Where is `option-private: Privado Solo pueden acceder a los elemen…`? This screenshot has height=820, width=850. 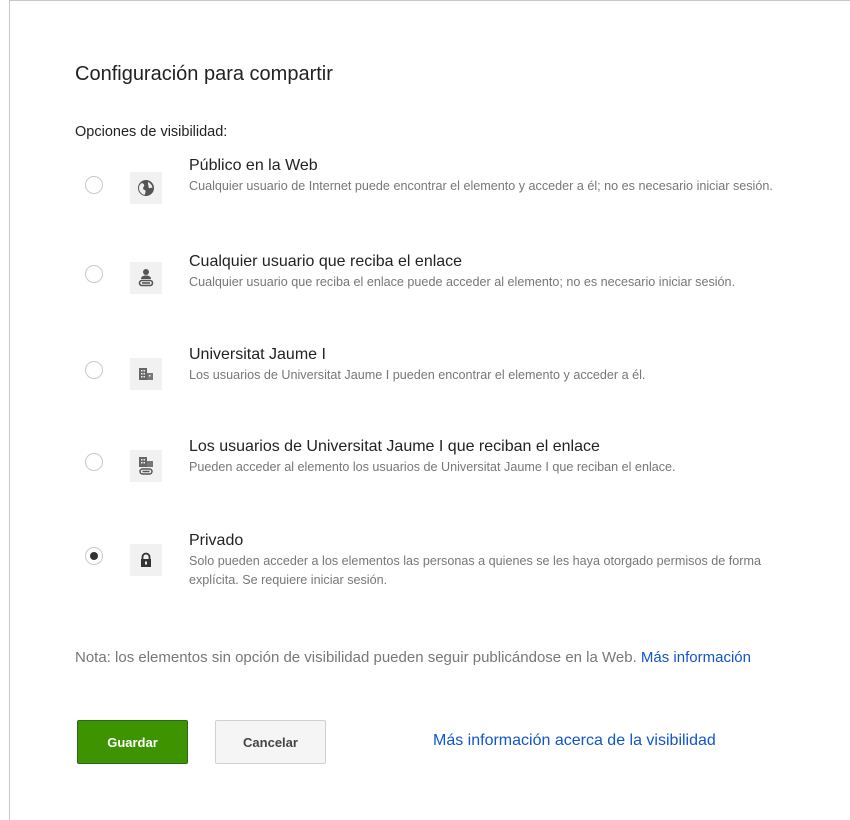 option-private: Privado Solo pueden acceder a los elemen… is located at coordinates (430, 573).